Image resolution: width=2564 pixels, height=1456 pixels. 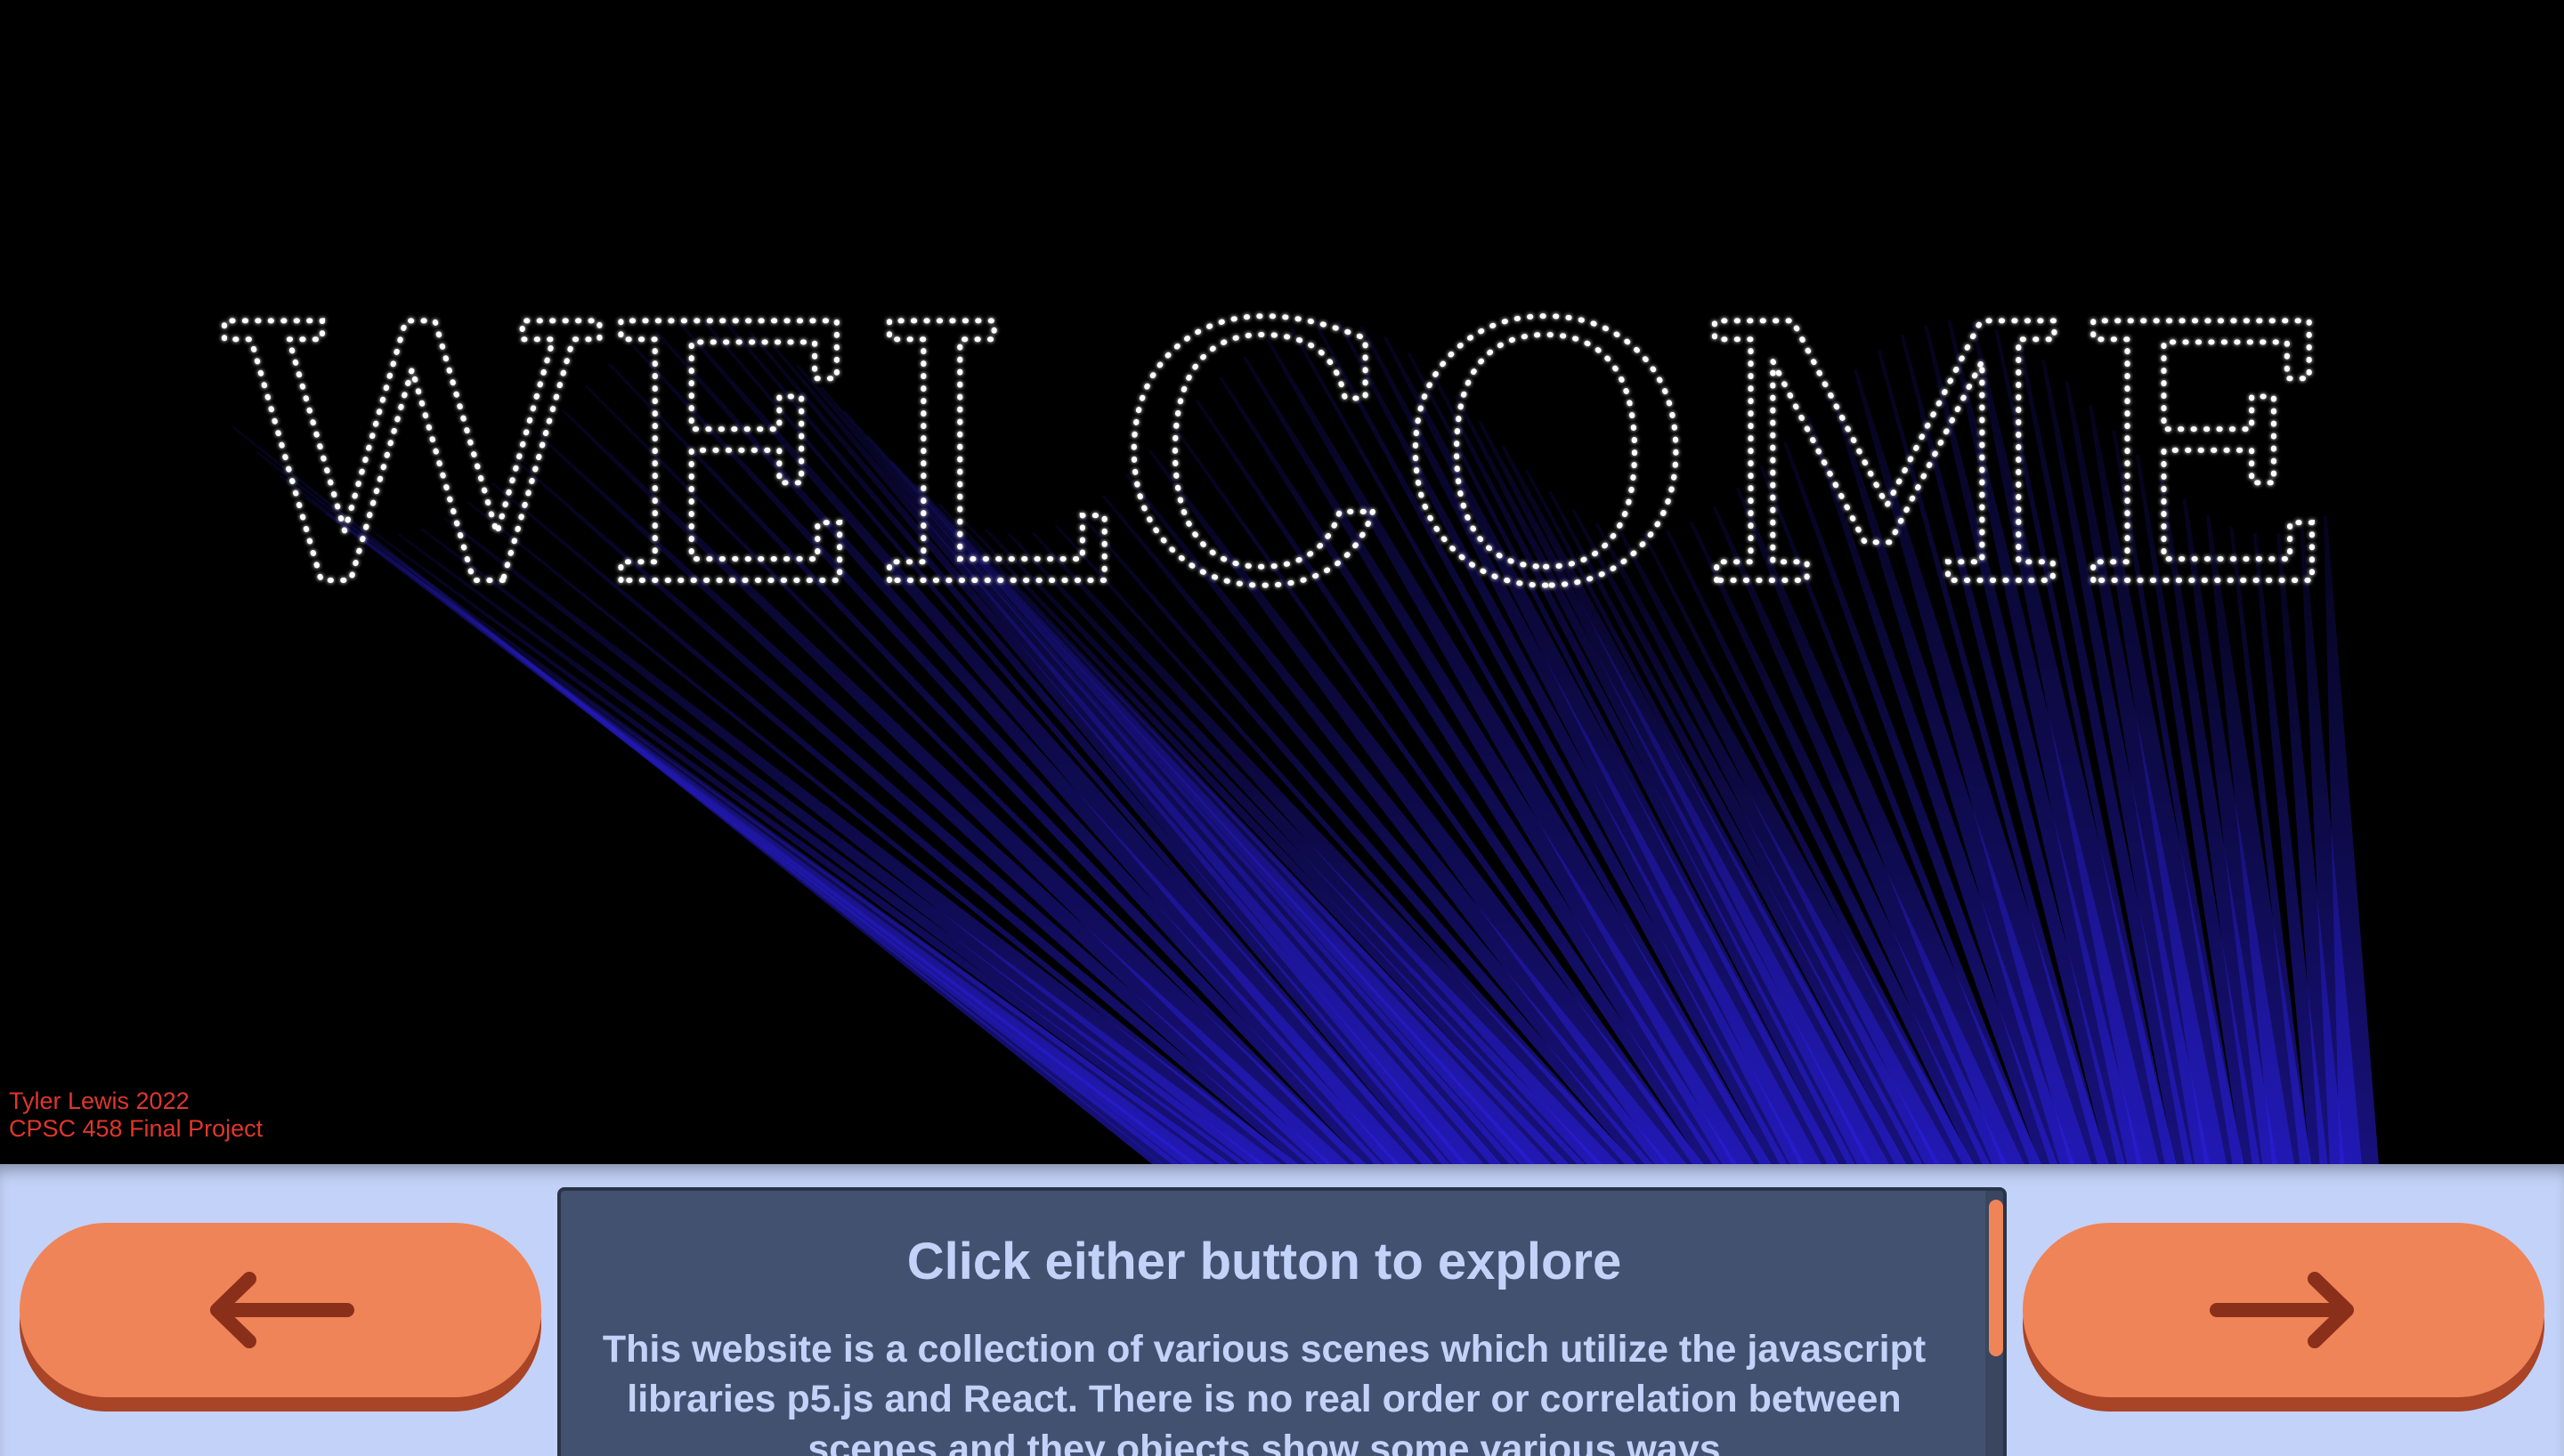 What do you see at coordinates (136, 1128) in the screenshot?
I see `credits-course: CPSC 458 Final Project` at bounding box center [136, 1128].